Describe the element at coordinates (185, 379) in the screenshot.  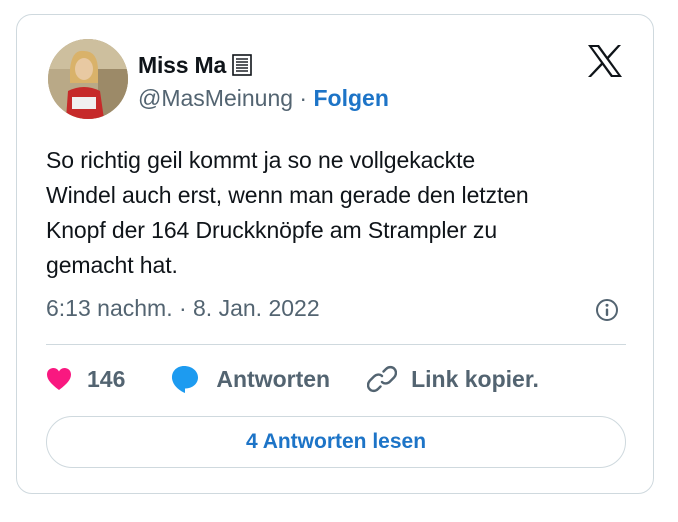
I see `speech-bubble-icon` at that location.